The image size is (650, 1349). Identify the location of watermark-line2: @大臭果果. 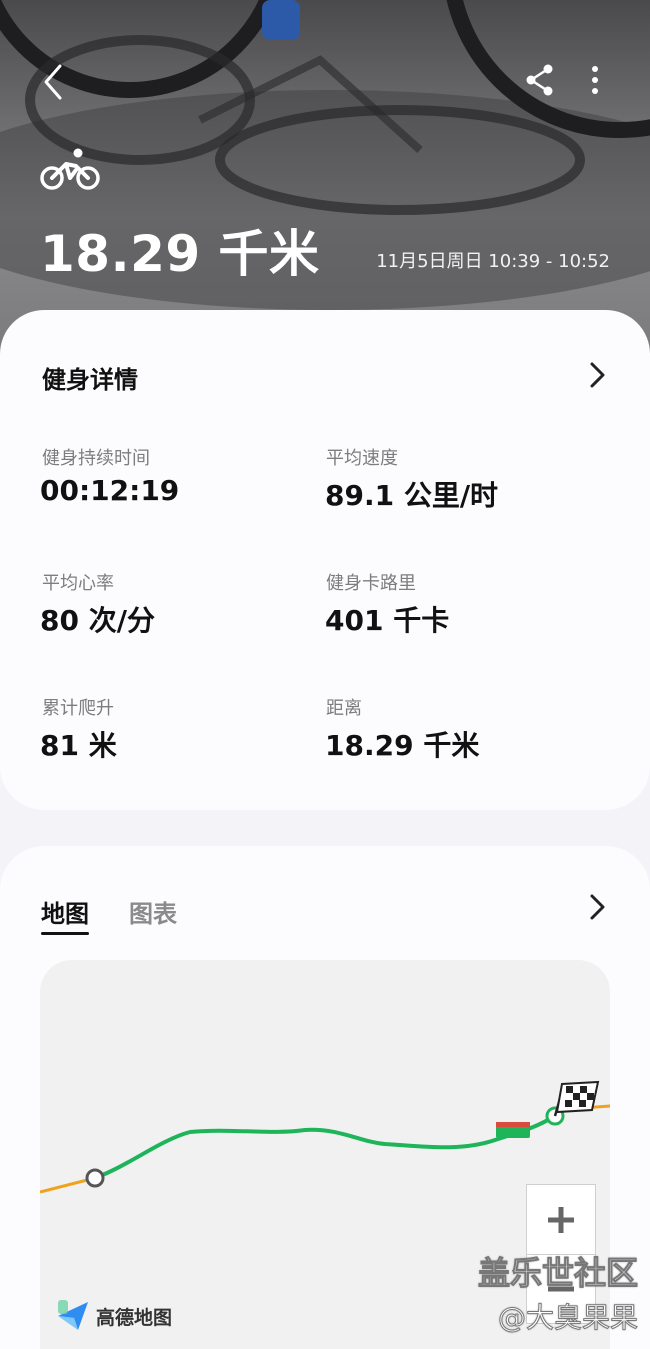
(567, 1318).